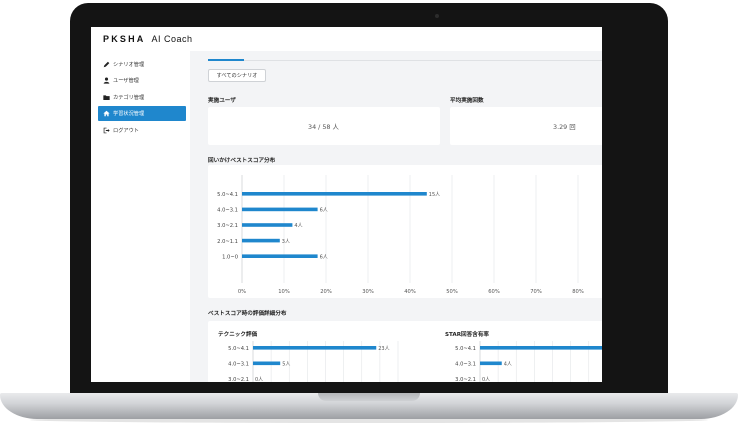 This screenshot has width=738, height=425. Describe the element at coordinates (536, 292) in the screenshot. I see `x-tick-label: 70%` at that location.